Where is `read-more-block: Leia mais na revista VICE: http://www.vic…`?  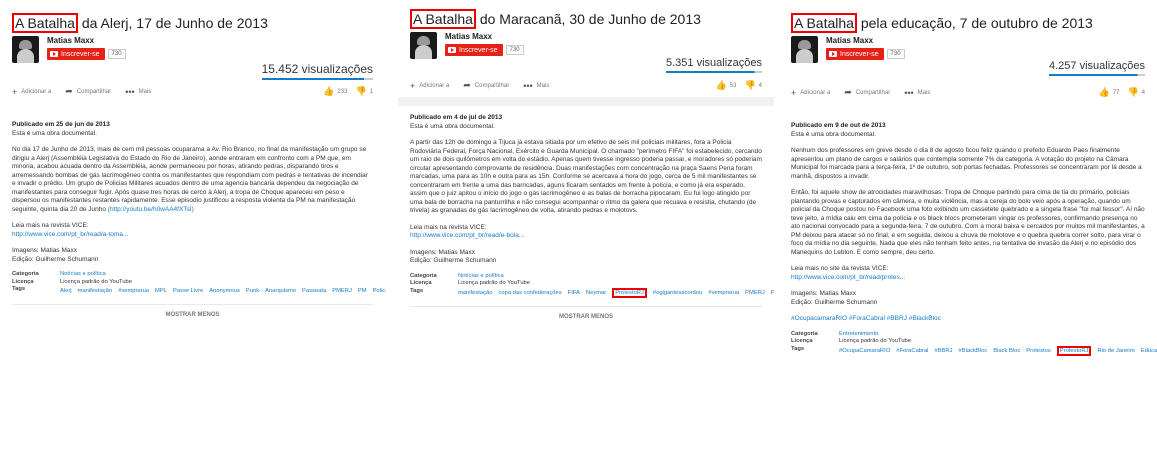 read-more-block: Leia mais na revista VICE: http://www.vic… is located at coordinates (192, 230).